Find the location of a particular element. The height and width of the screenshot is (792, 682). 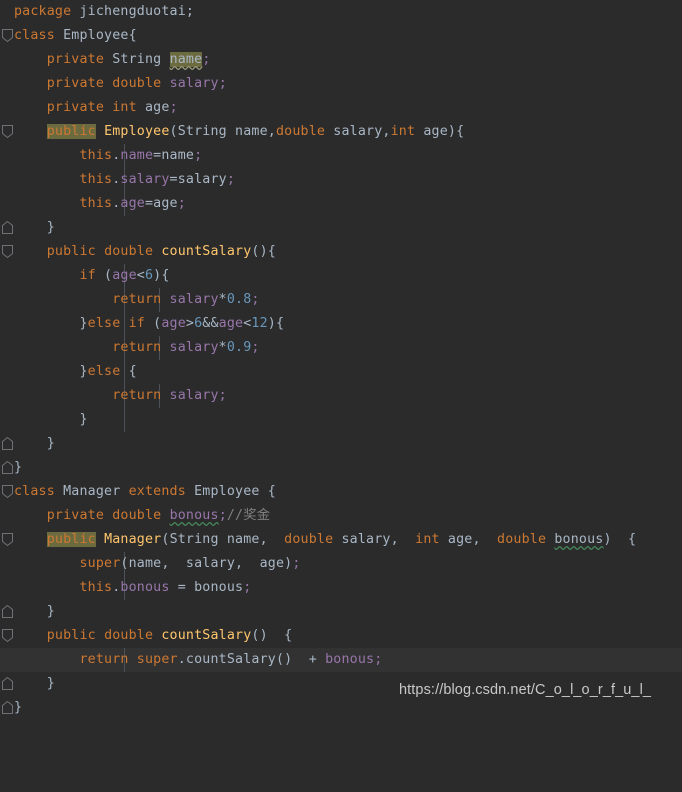

code-line: }else if (age>6&&age<12){ is located at coordinates (341, 324).